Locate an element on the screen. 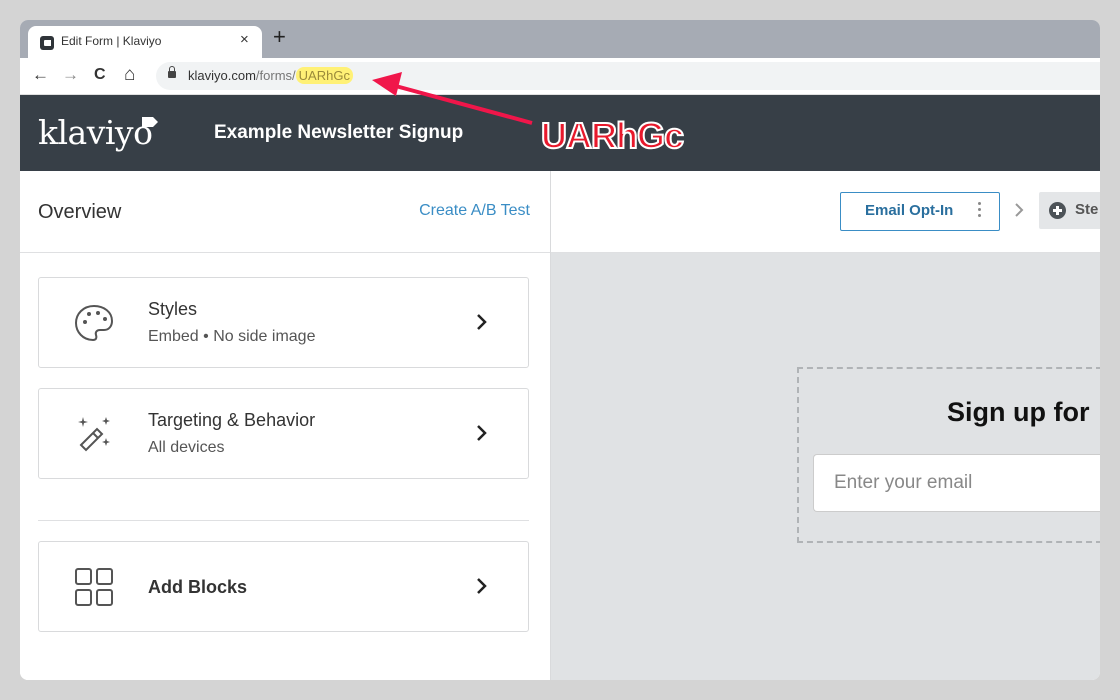 This screenshot has height=700, width=1120. back-arrow-icon: ← is located at coordinates (40, 75).